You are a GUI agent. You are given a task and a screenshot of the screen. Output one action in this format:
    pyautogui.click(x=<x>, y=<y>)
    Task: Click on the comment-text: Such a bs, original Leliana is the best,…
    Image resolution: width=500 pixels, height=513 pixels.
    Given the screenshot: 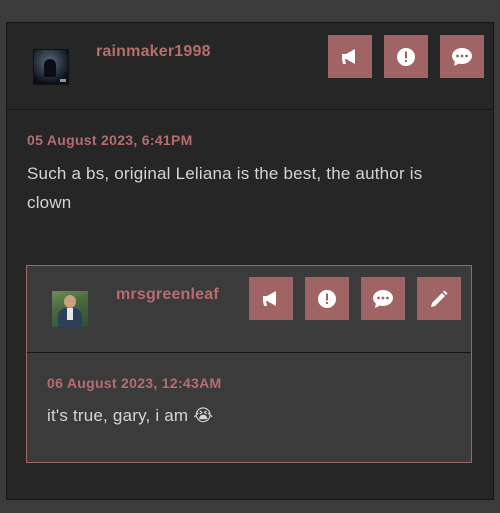 What is the action you would take?
    pyautogui.click(x=225, y=188)
    